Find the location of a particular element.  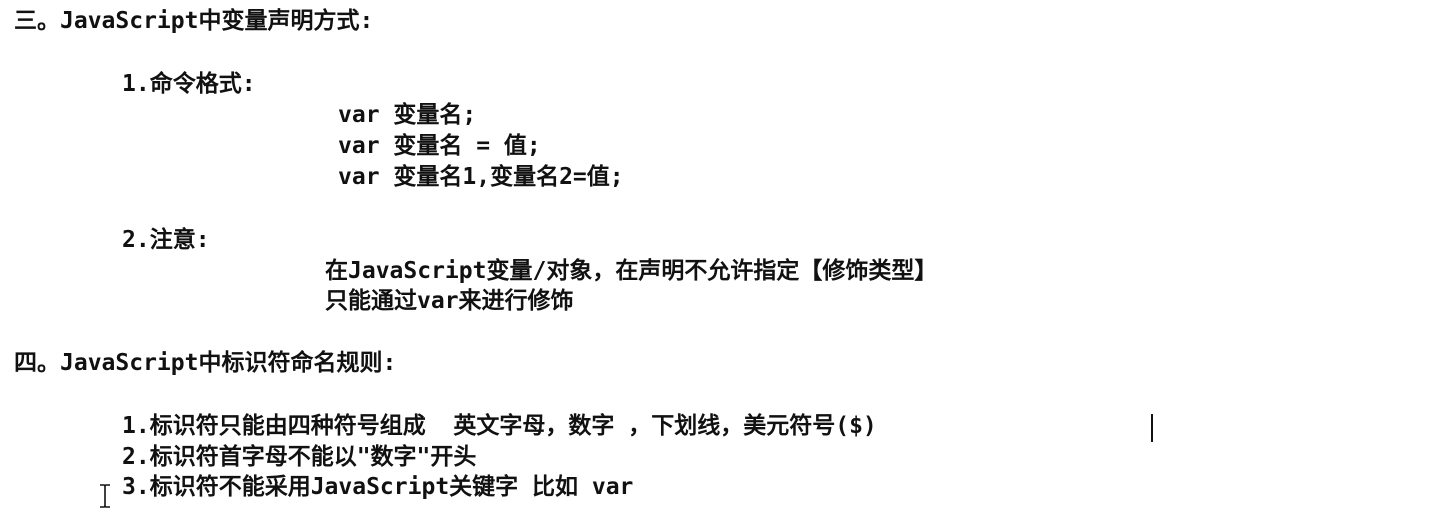

section-3-heading: 三。JavaScript中变量声明方式: is located at coordinates (194, 21).